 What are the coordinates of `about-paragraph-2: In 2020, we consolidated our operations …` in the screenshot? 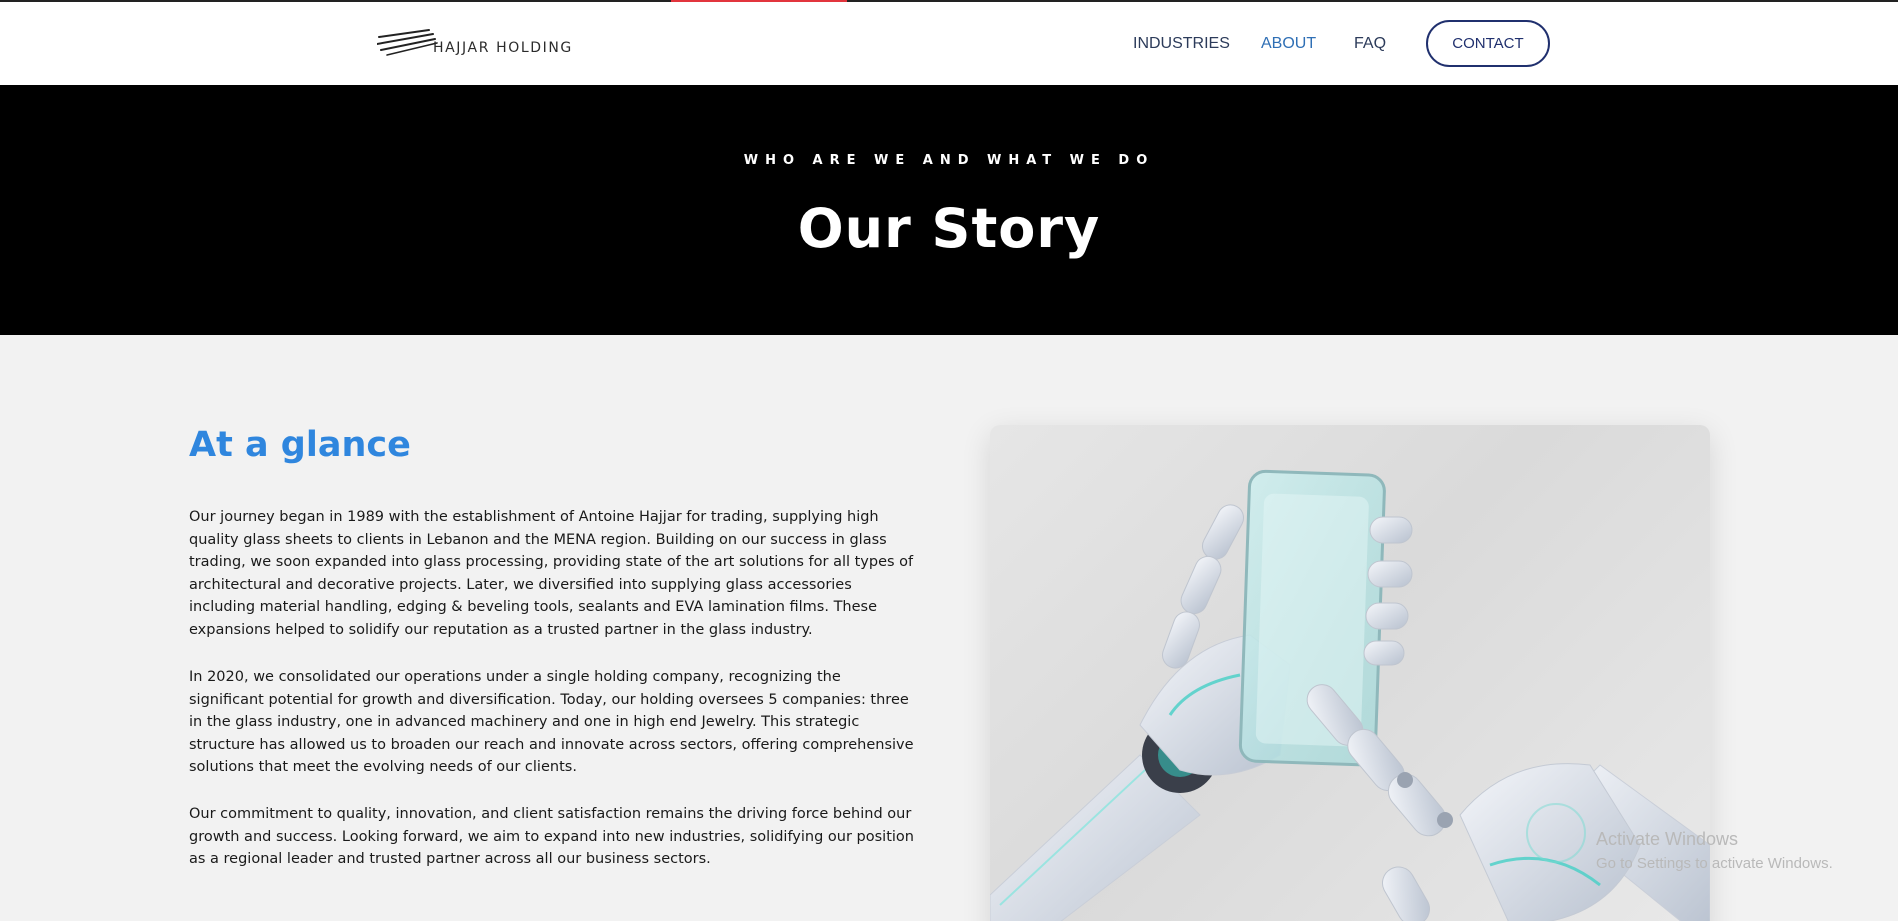 It's located at (551, 722).